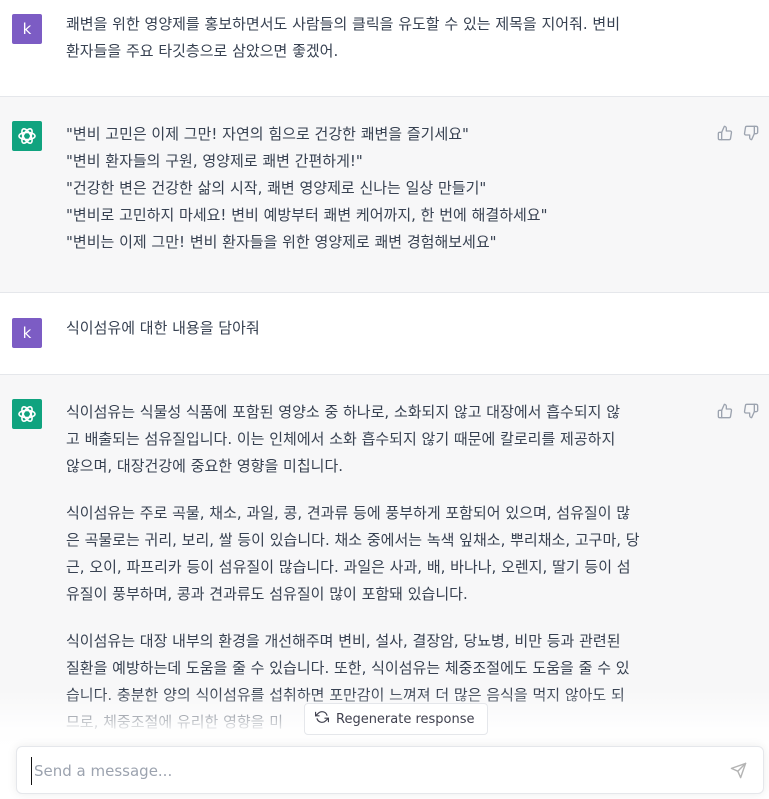 This screenshot has width=769, height=799. What do you see at coordinates (202, 51) in the screenshot?
I see `message-line: 환자들을 주요 타깃층으로 삼았으면 좋겠어.` at bounding box center [202, 51].